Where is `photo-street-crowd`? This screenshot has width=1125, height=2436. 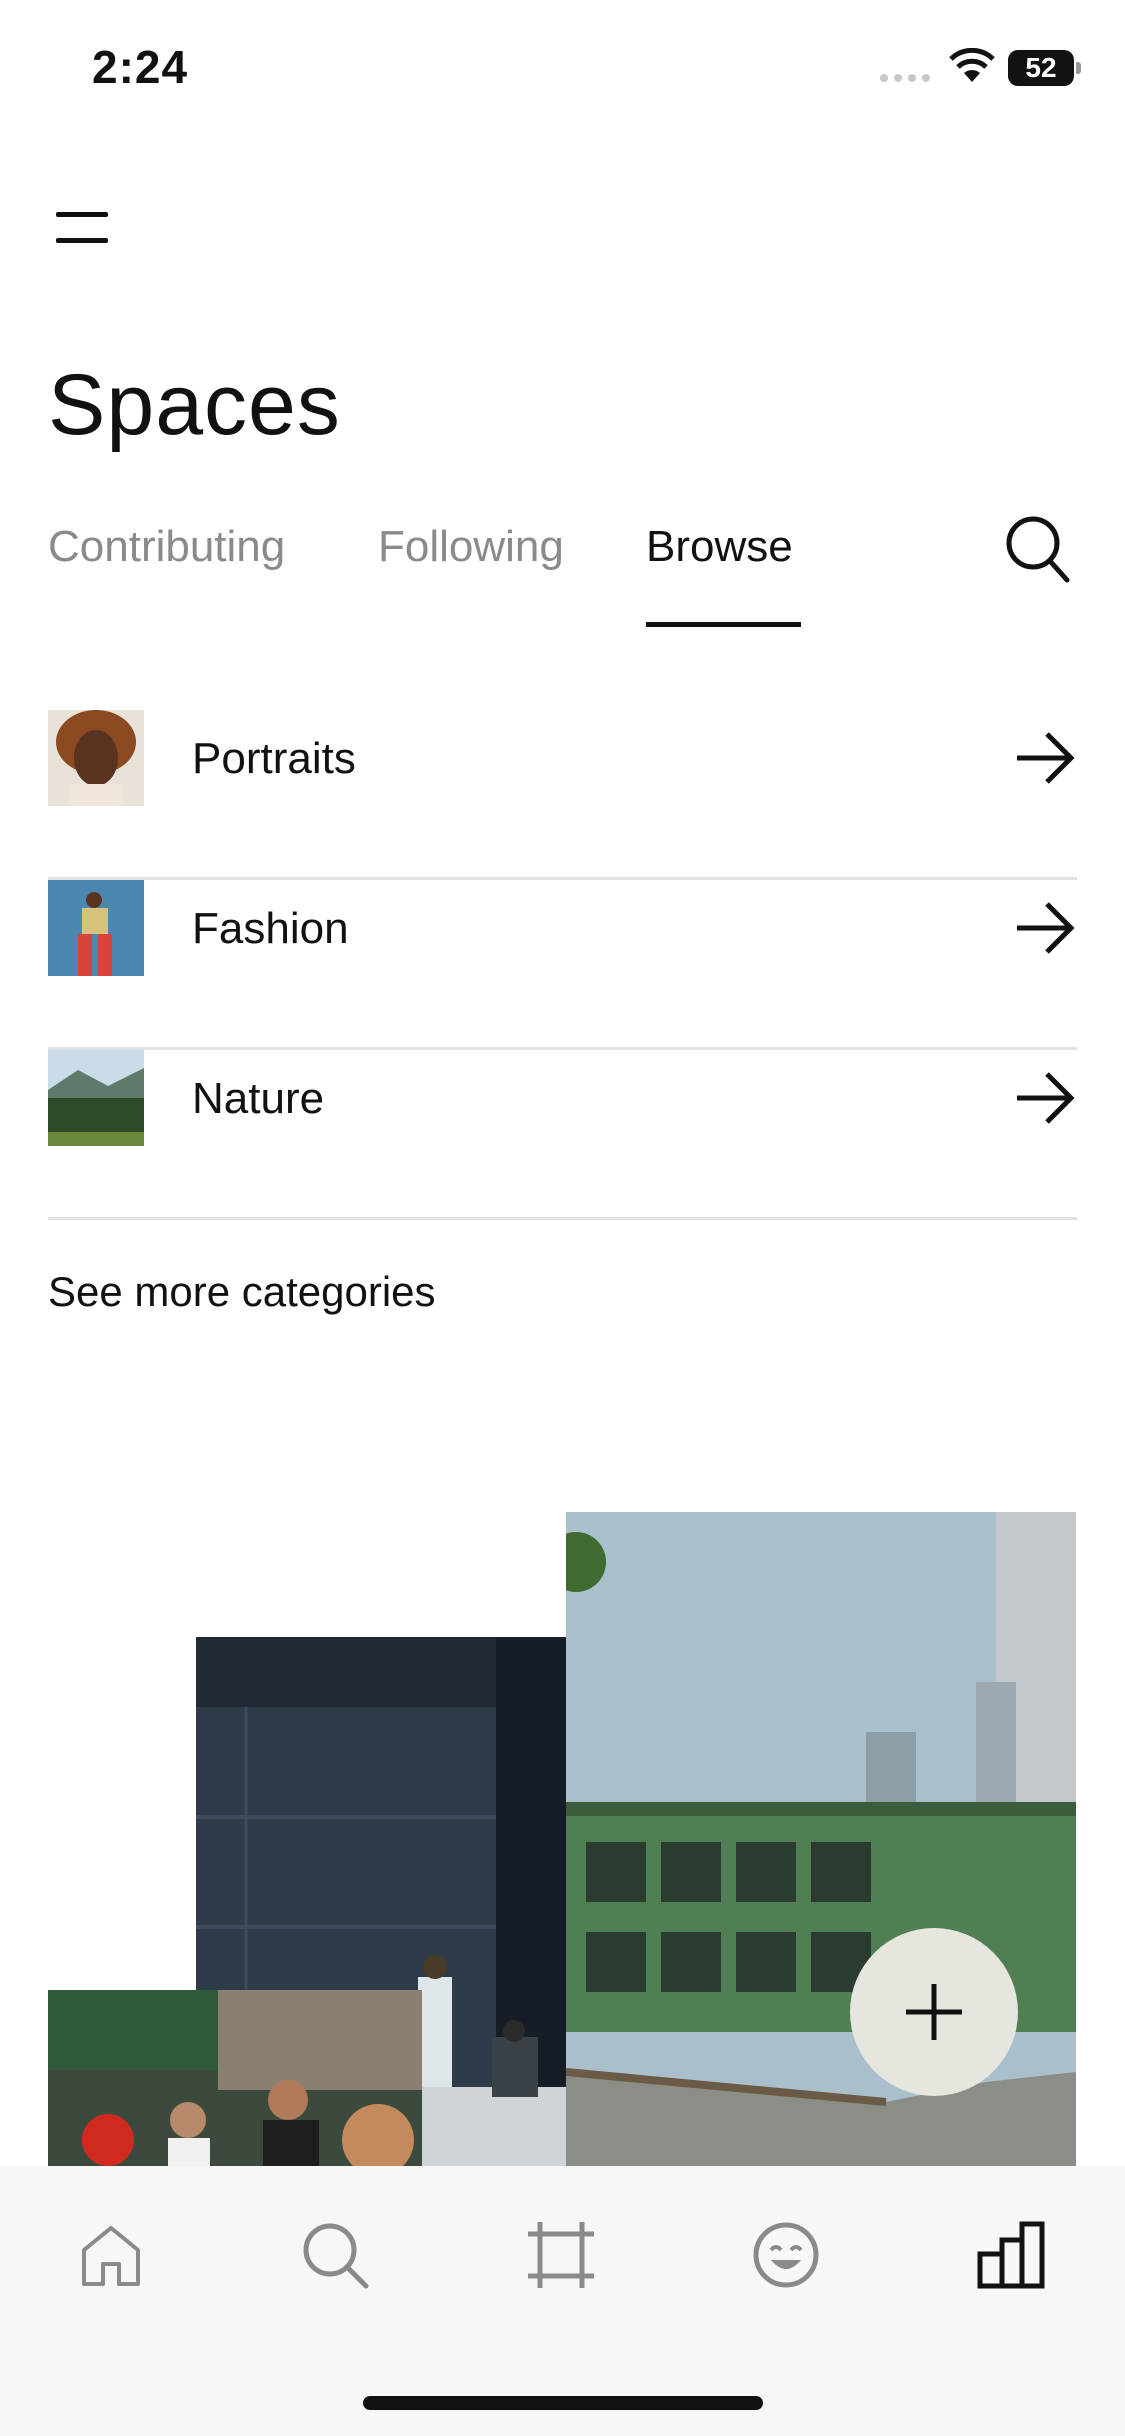 photo-street-crowd is located at coordinates (235, 2078).